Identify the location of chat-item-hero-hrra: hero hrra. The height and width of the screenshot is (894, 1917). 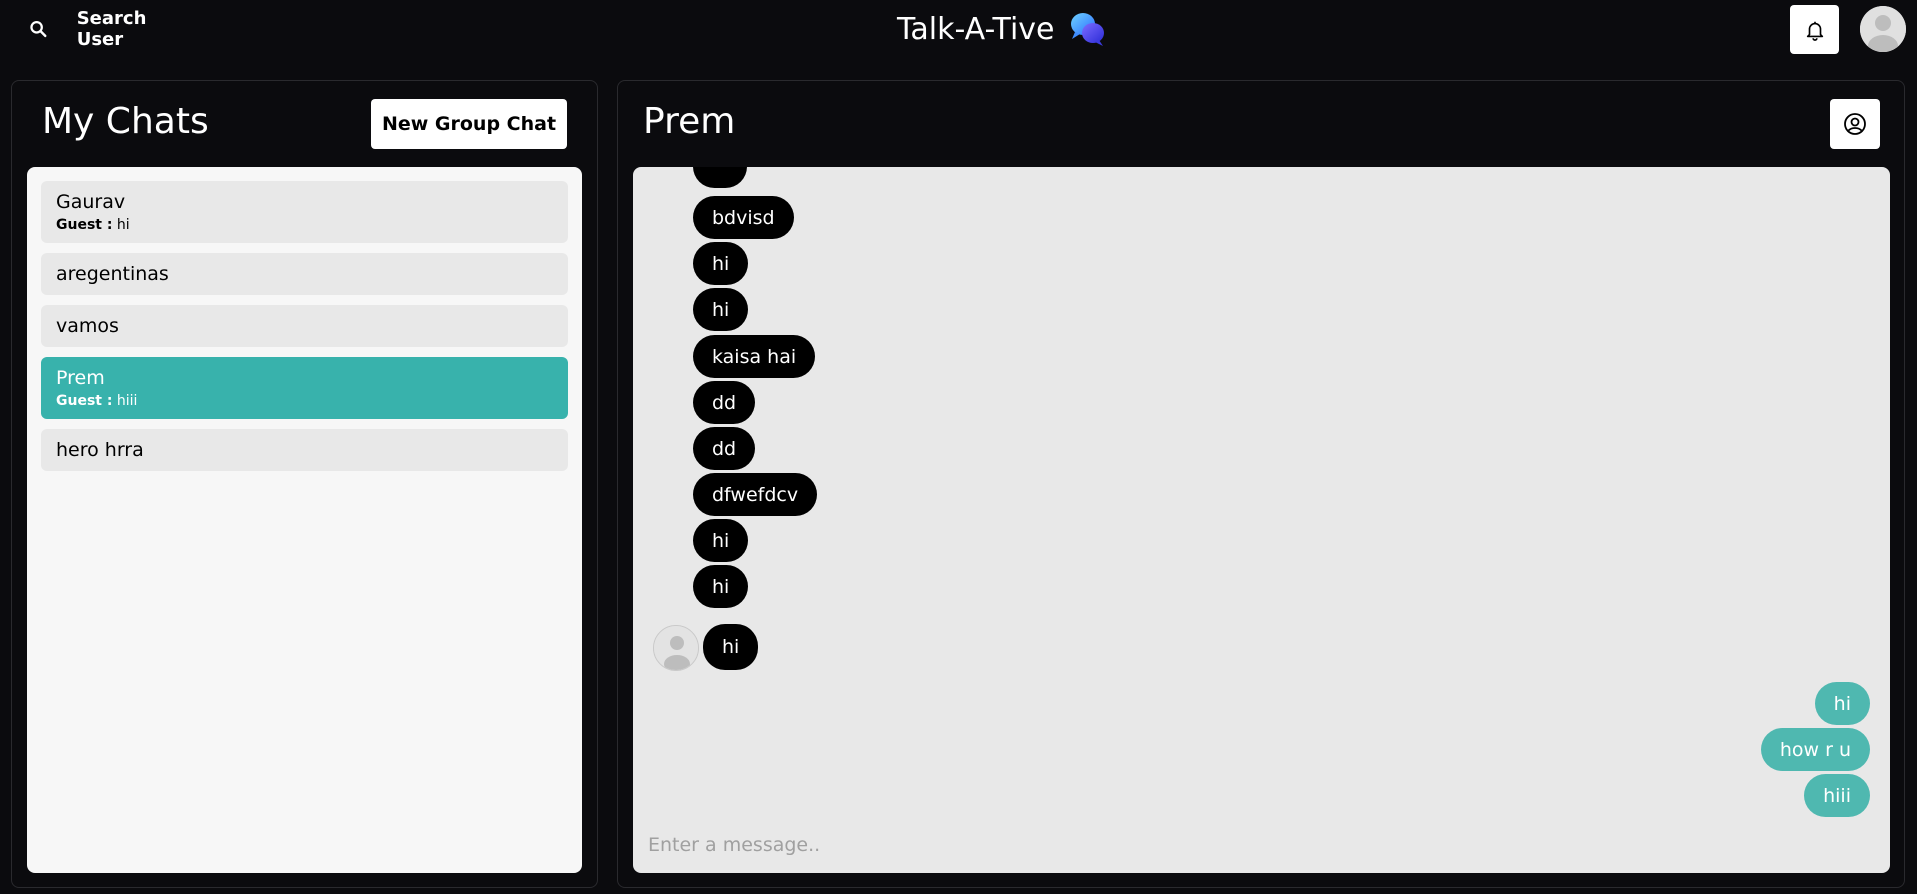
(304, 450).